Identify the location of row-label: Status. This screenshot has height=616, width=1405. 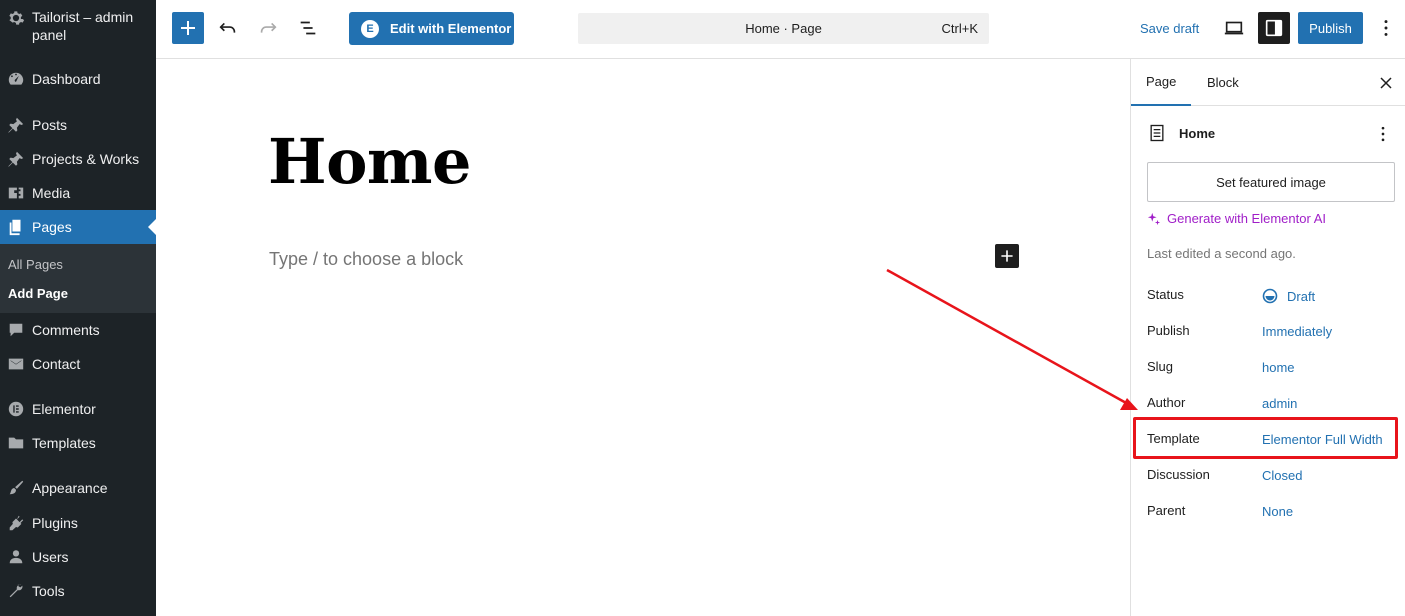
(1165, 294).